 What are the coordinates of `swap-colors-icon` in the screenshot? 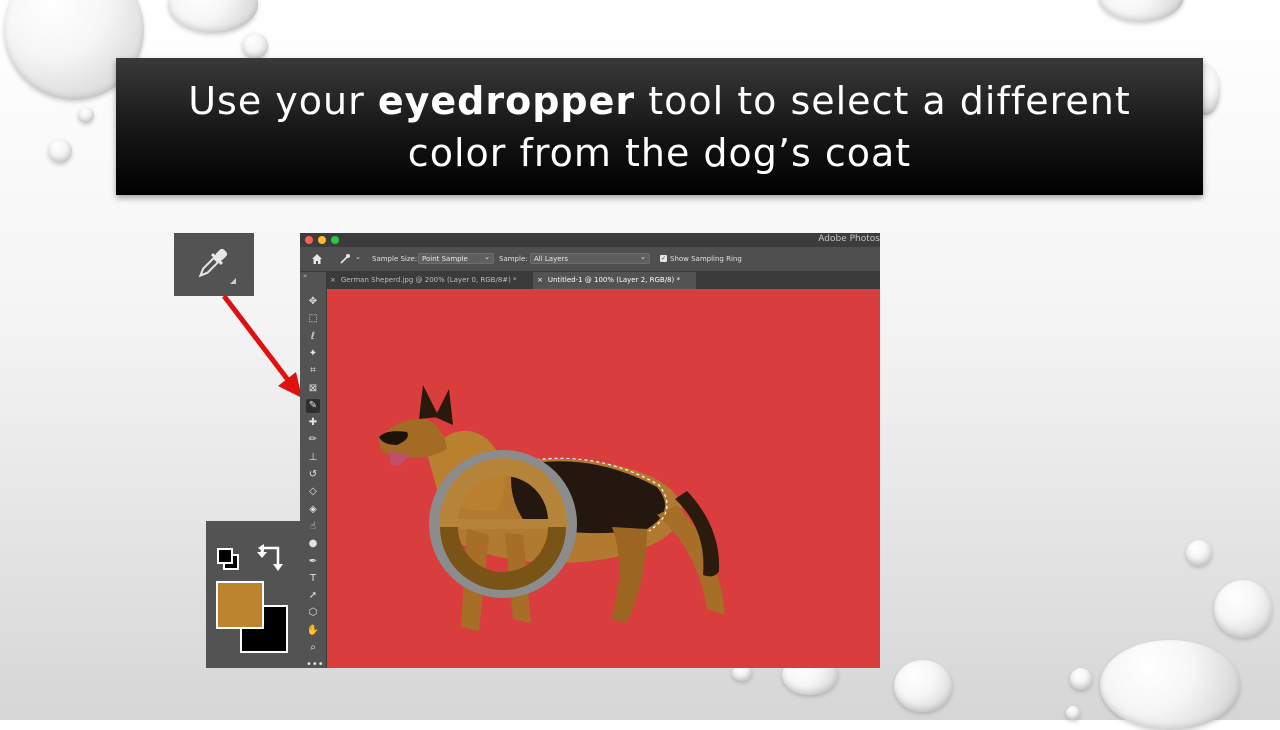 It's located at (271, 558).